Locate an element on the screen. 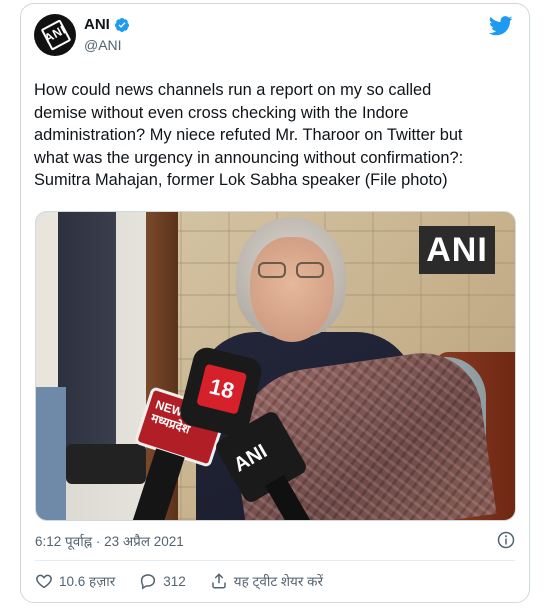  display-name: ANI is located at coordinates (97, 24).